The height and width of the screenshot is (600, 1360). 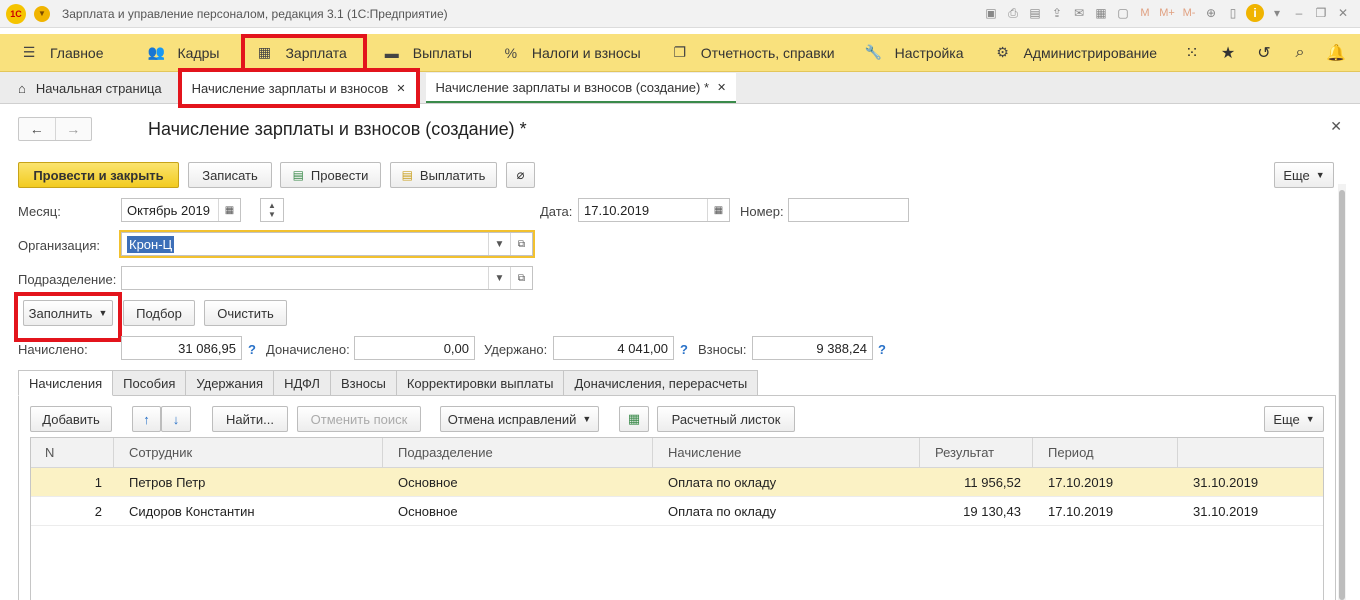 What do you see at coordinates (98, 175) in the screenshot?
I see `post-and-close-button: Провести и закрыть` at bounding box center [98, 175].